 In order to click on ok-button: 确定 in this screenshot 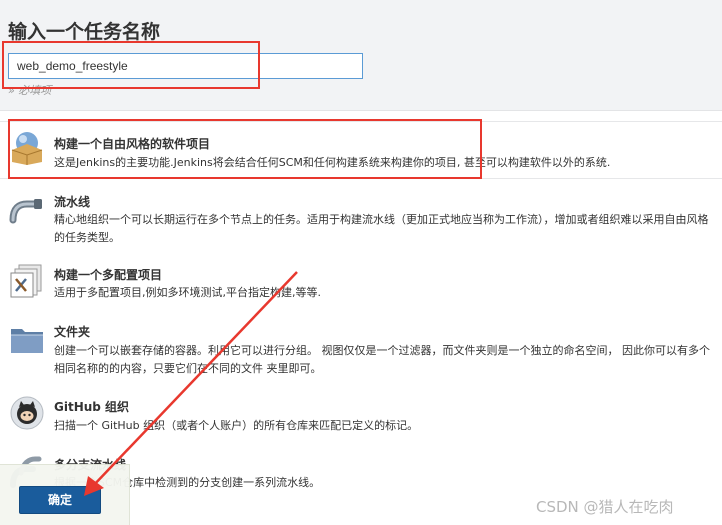, I will do `click(60, 500)`.